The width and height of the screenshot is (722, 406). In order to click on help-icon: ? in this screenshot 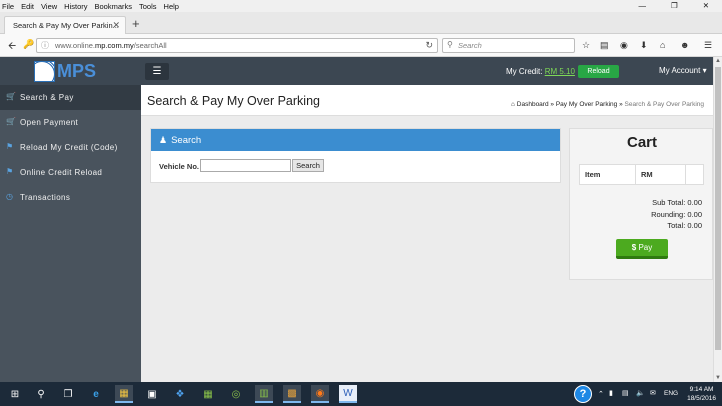, I will do `click(583, 394)`.